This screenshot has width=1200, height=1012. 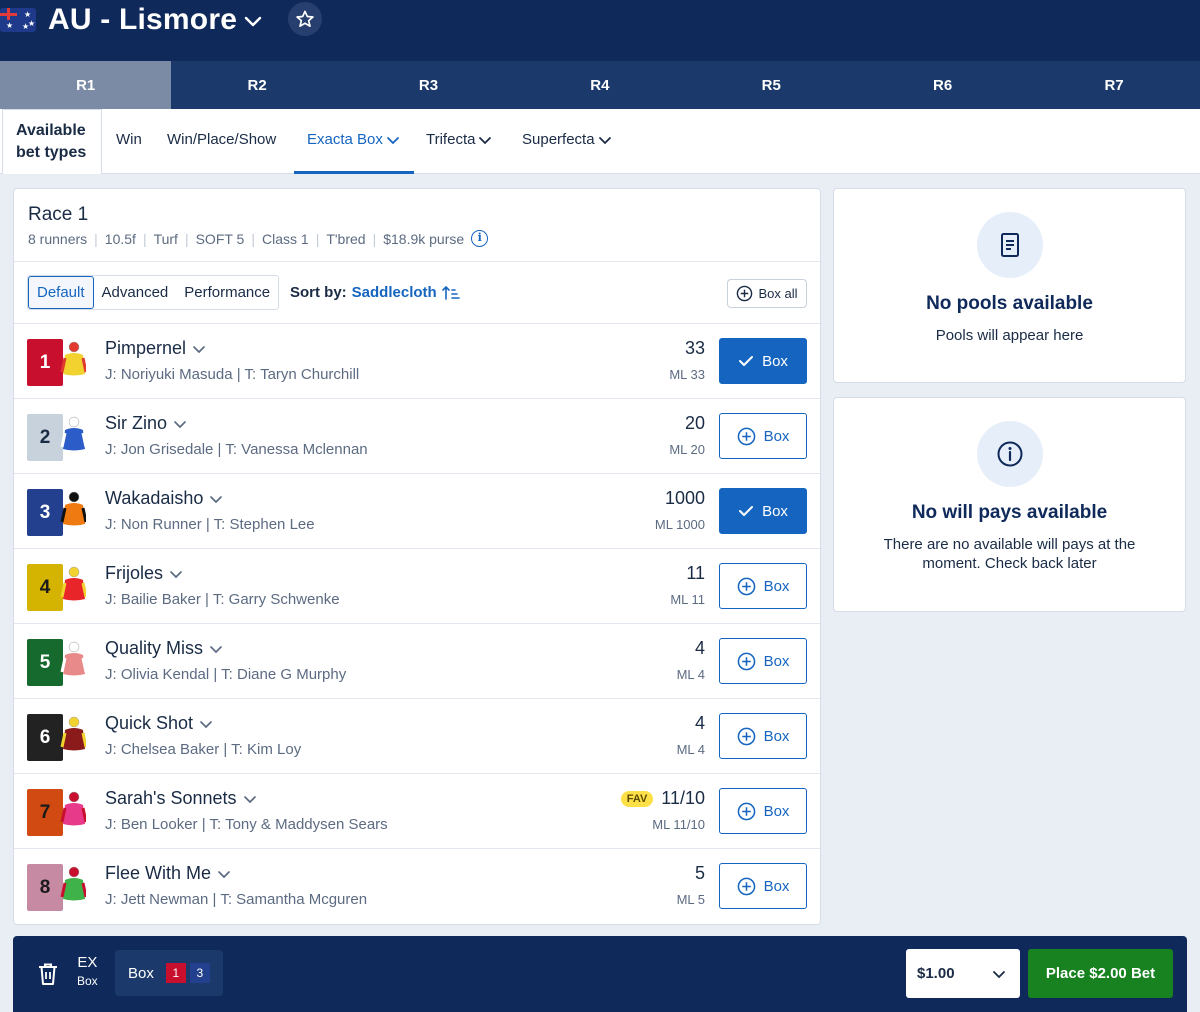 I want to click on runner-name: Sarah's Sonnets, so click(x=181, y=798).